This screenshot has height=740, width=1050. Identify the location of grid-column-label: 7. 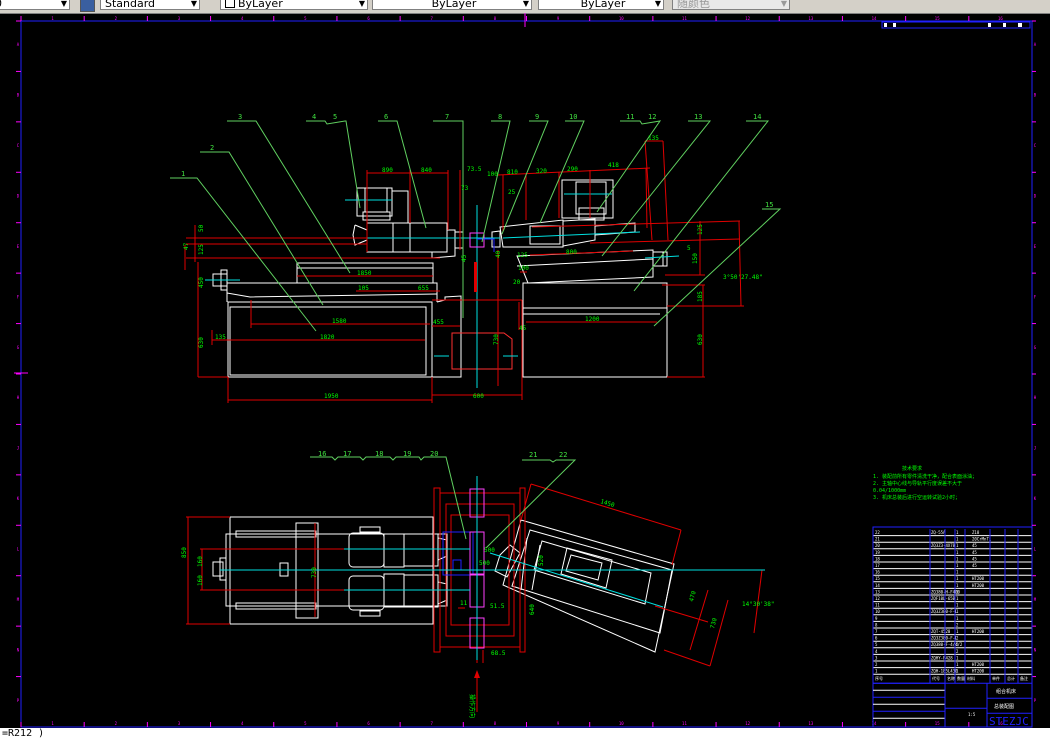
(432, 723).